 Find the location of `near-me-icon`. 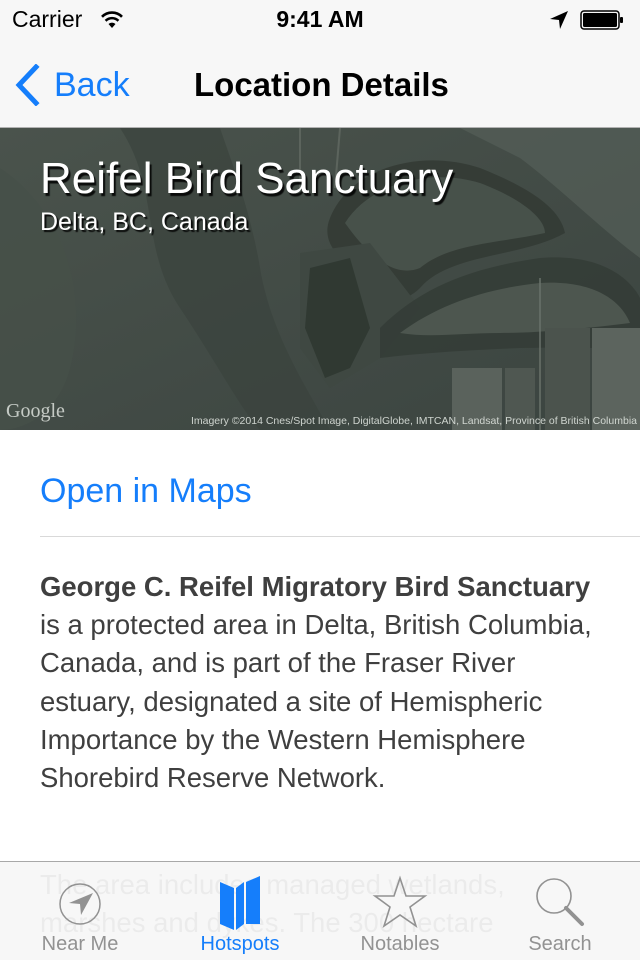

near-me-icon is located at coordinates (80, 904).